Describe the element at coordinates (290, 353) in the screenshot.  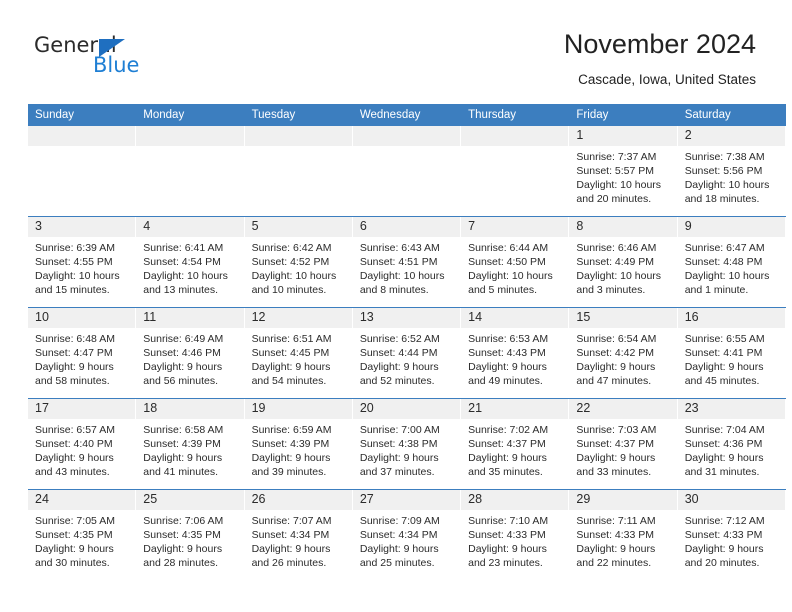
I see `sunset-text: Sunset: 4:45 PM` at that location.